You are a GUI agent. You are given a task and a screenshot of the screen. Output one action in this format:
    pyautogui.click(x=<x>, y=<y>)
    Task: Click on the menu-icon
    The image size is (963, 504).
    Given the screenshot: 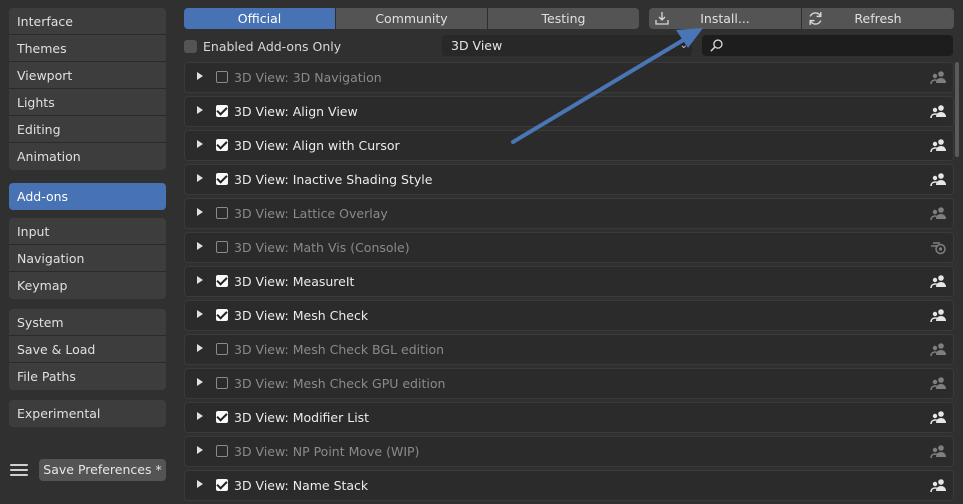 What is the action you would take?
    pyautogui.click(x=19, y=470)
    